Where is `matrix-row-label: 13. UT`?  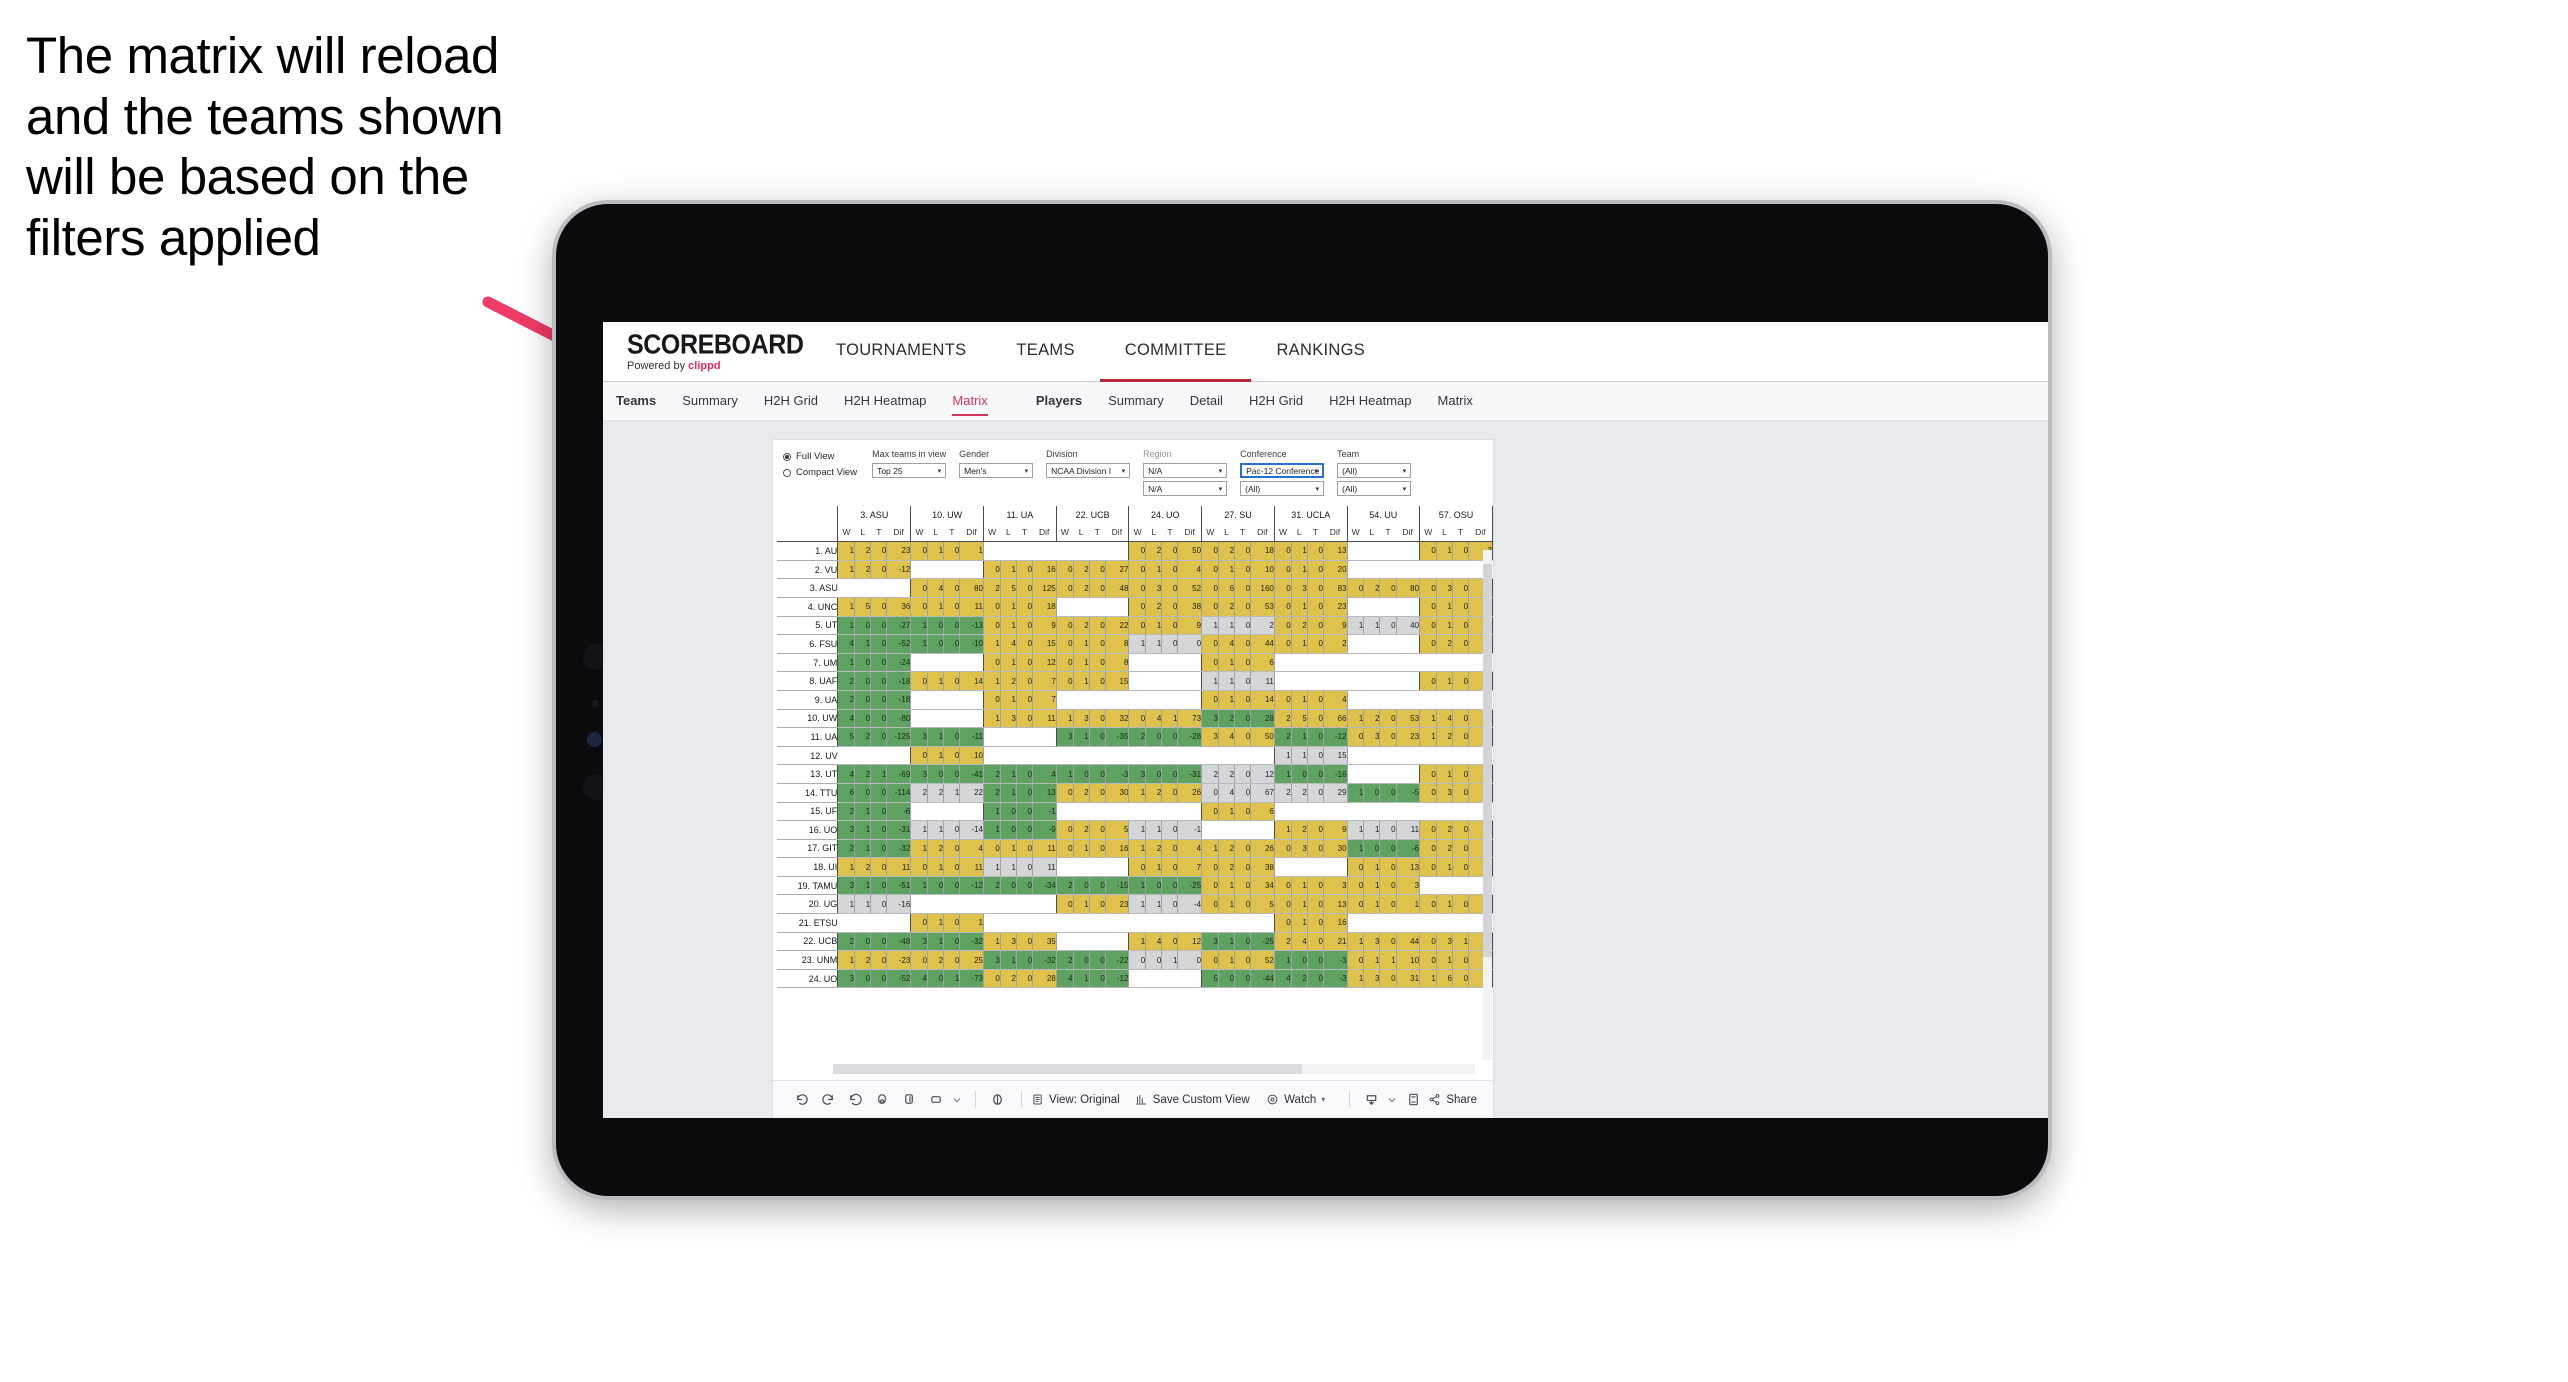 matrix-row-label: 13. UT is located at coordinates (807, 774).